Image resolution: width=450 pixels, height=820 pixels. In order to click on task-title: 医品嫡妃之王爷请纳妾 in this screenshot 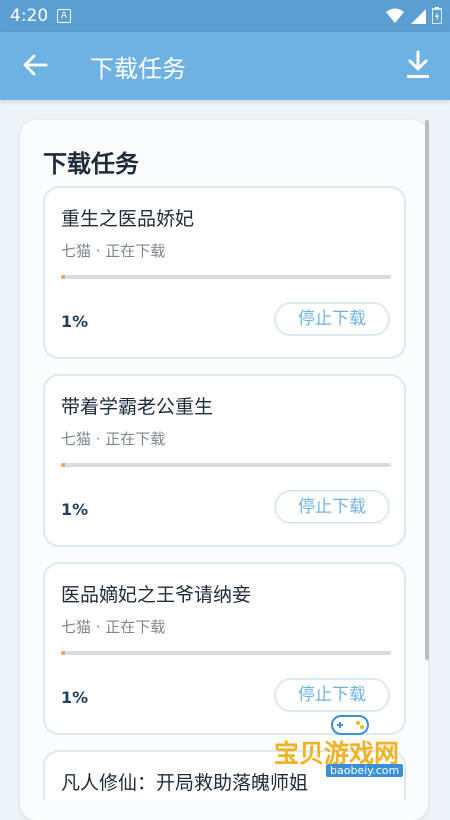, I will do `click(156, 595)`.